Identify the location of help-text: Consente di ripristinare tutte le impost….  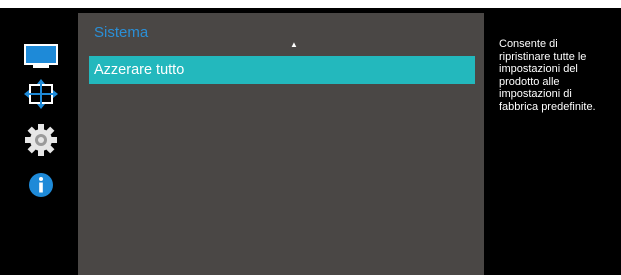
(559, 75).